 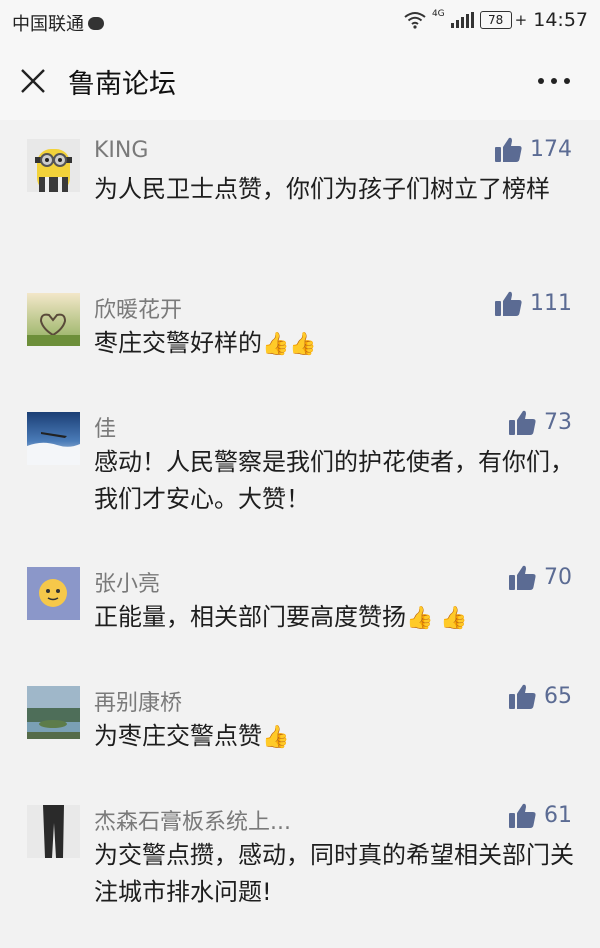 I want to click on battery-icon: 78, so click(x=495, y=20).